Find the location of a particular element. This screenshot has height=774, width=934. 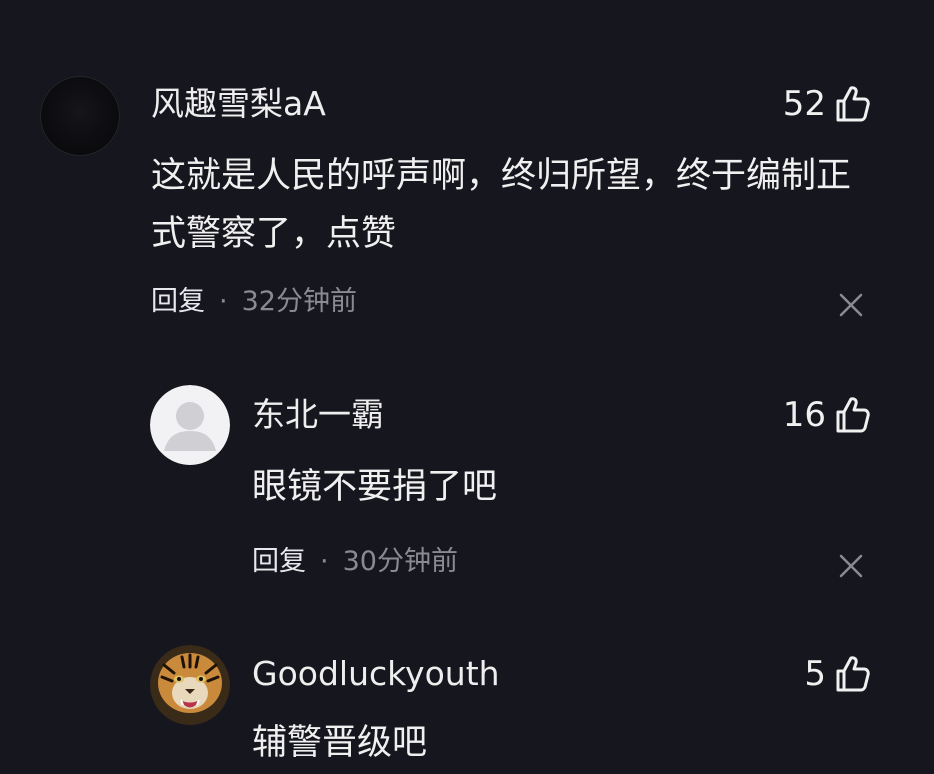

like-button: 16 is located at coordinates (826, 415).